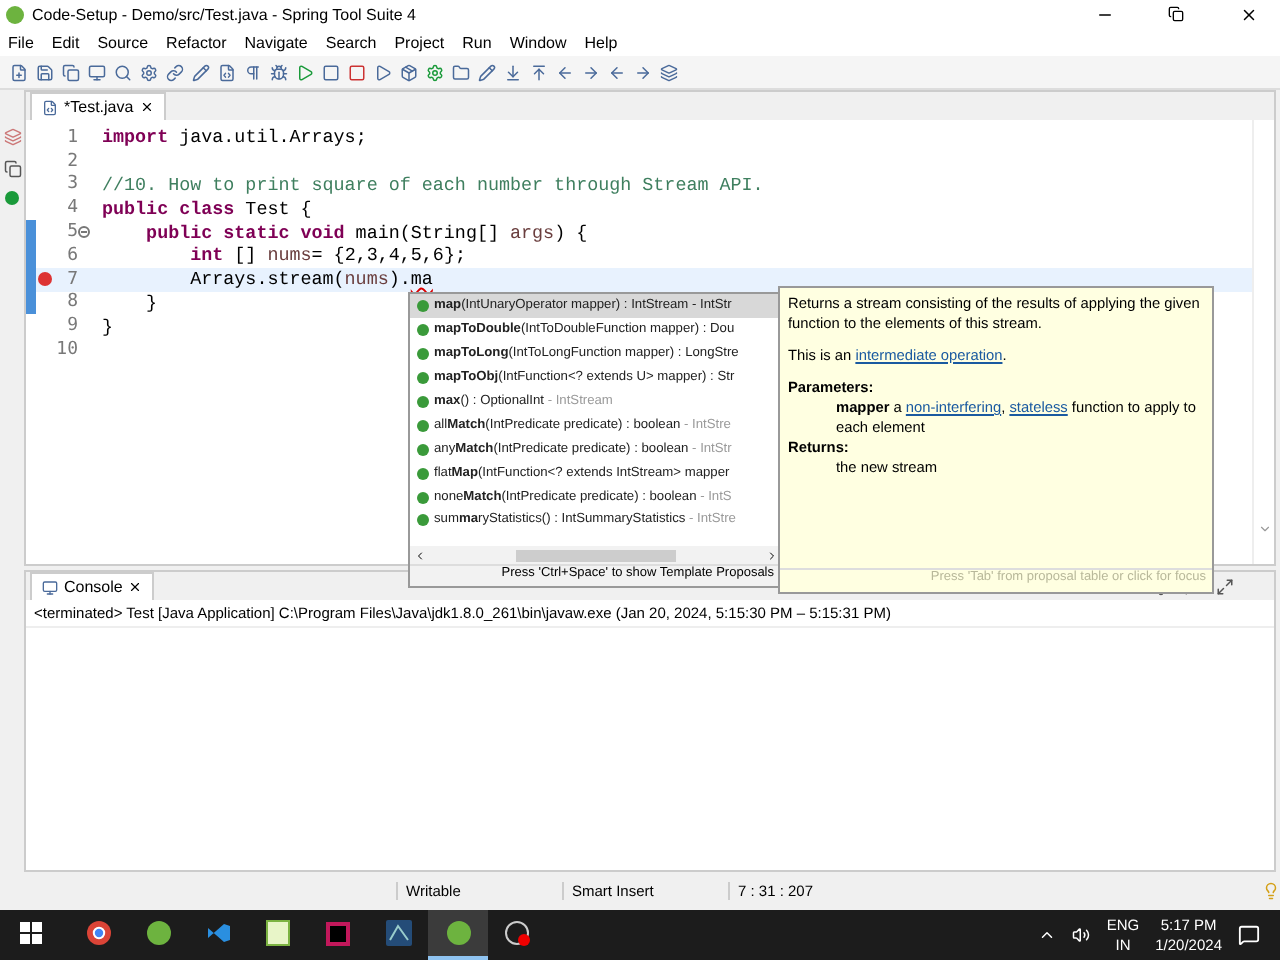 This screenshot has height=960, width=1280. What do you see at coordinates (196, 42) in the screenshot?
I see `menu-item: Refactor` at bounding box center [196, 42].